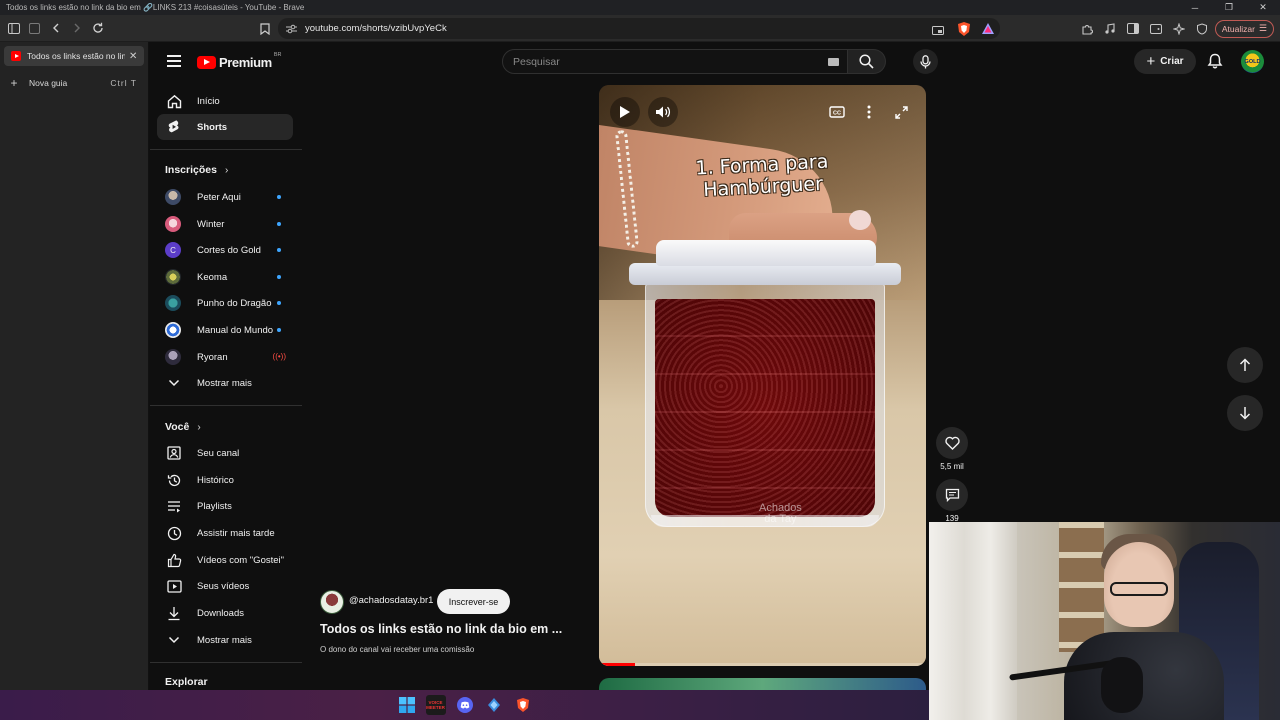  I want to click on sidebar-toggle-icon, so click(13, 28).